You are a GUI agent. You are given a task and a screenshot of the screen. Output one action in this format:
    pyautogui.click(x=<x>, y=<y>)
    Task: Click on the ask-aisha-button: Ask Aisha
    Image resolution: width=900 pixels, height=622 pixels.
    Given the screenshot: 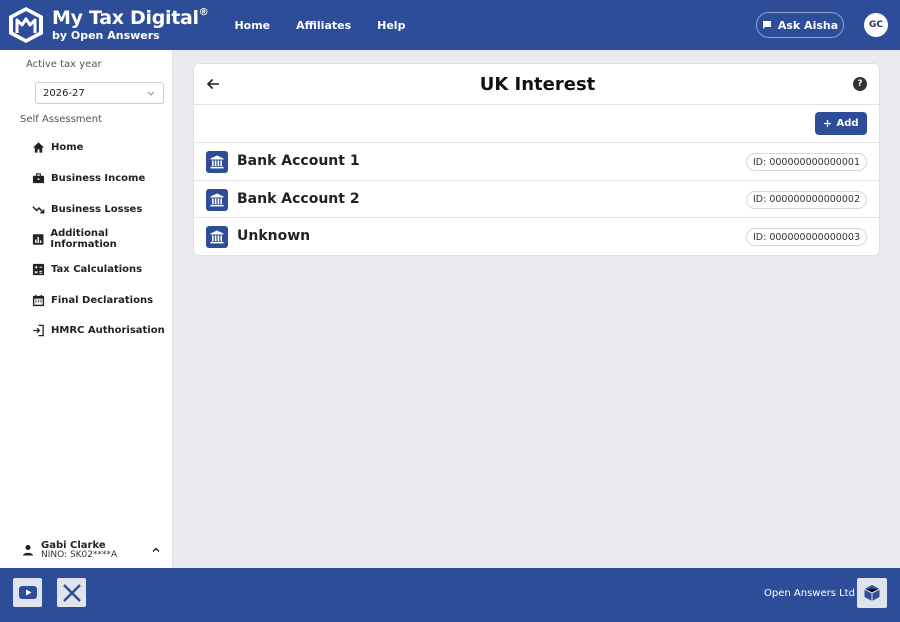 What is the action you would take?
    pyautogui.click(x=800, y=25)
    